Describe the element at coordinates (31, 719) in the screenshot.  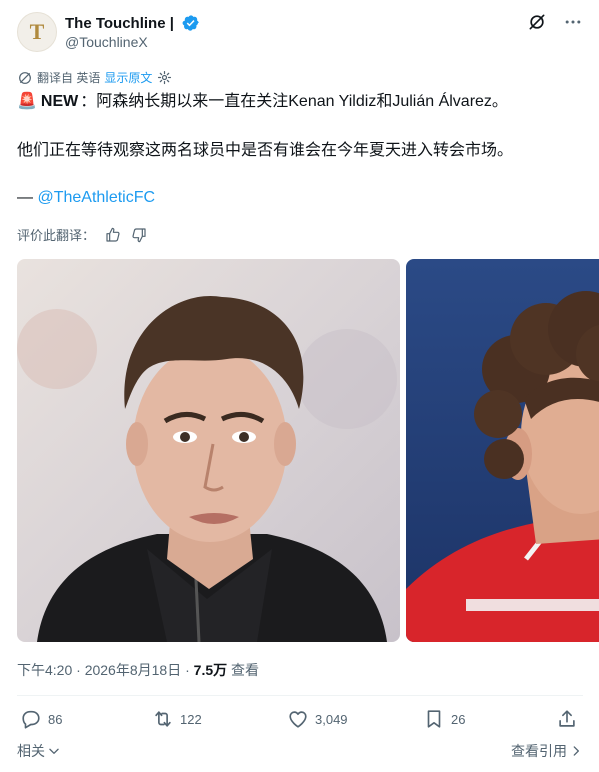
I see `reply-icon` at that location.